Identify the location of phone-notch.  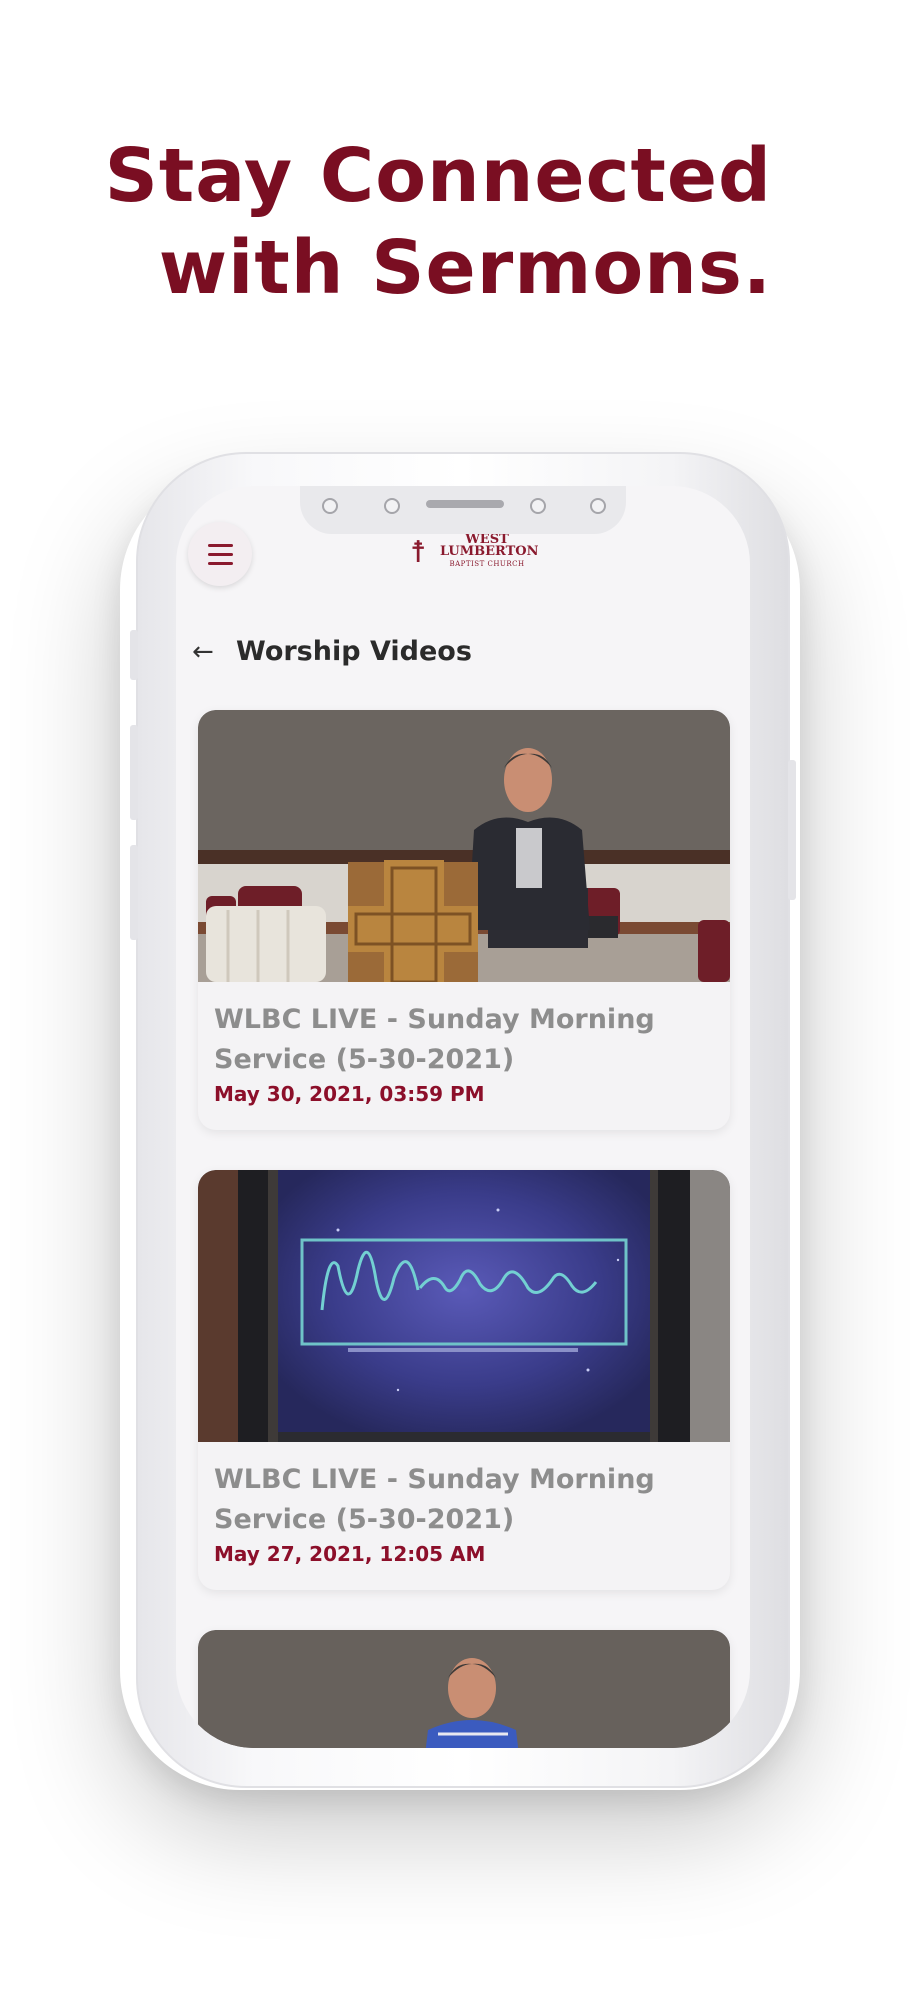
(463, 510).